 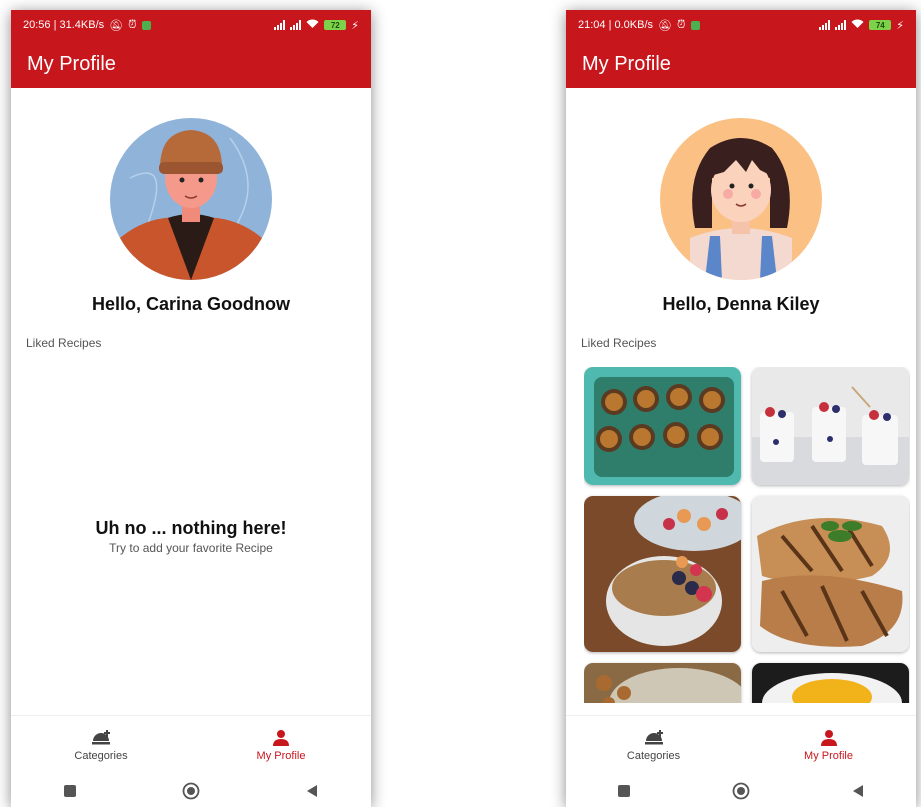 I want to click on recipe-grid, so click(x=747, y=535).